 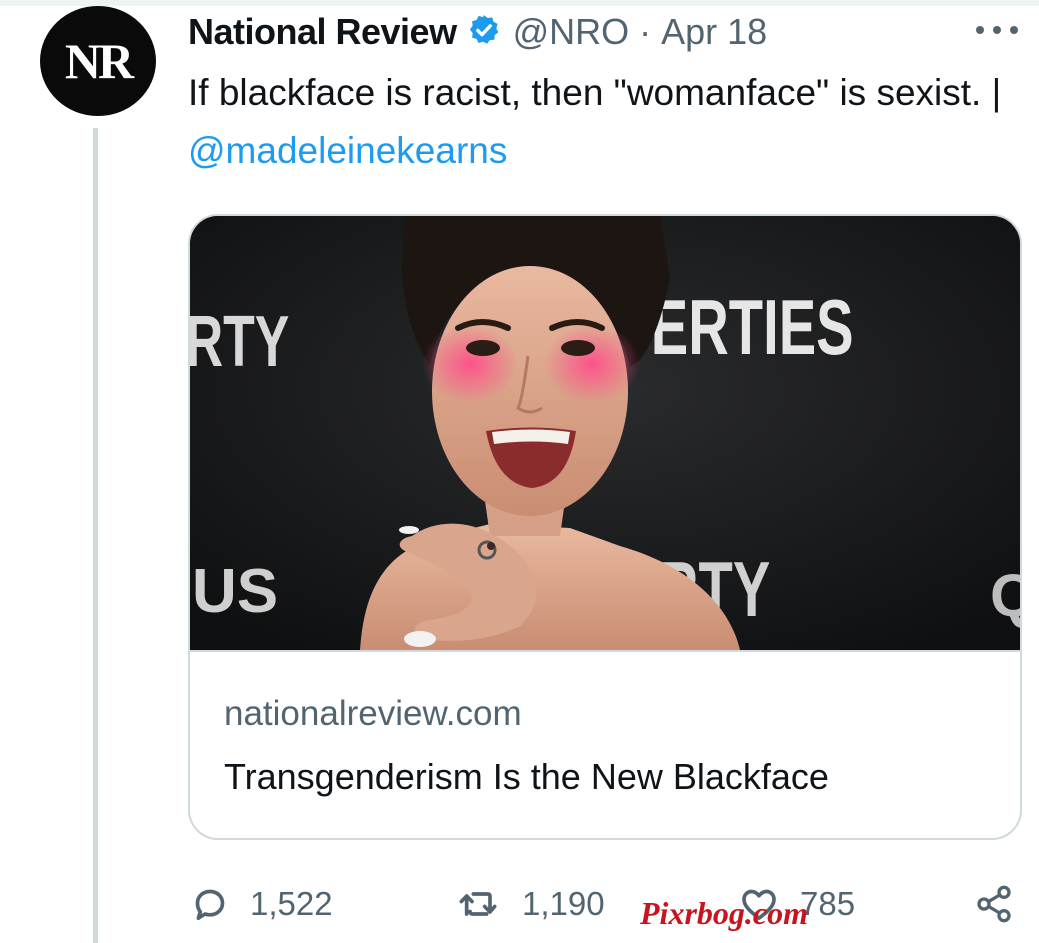 What do you see at coordinates (347, 150) in the screenshot?
I see `mention-link: @madeleinekearns` at bounding box center [347, 150].